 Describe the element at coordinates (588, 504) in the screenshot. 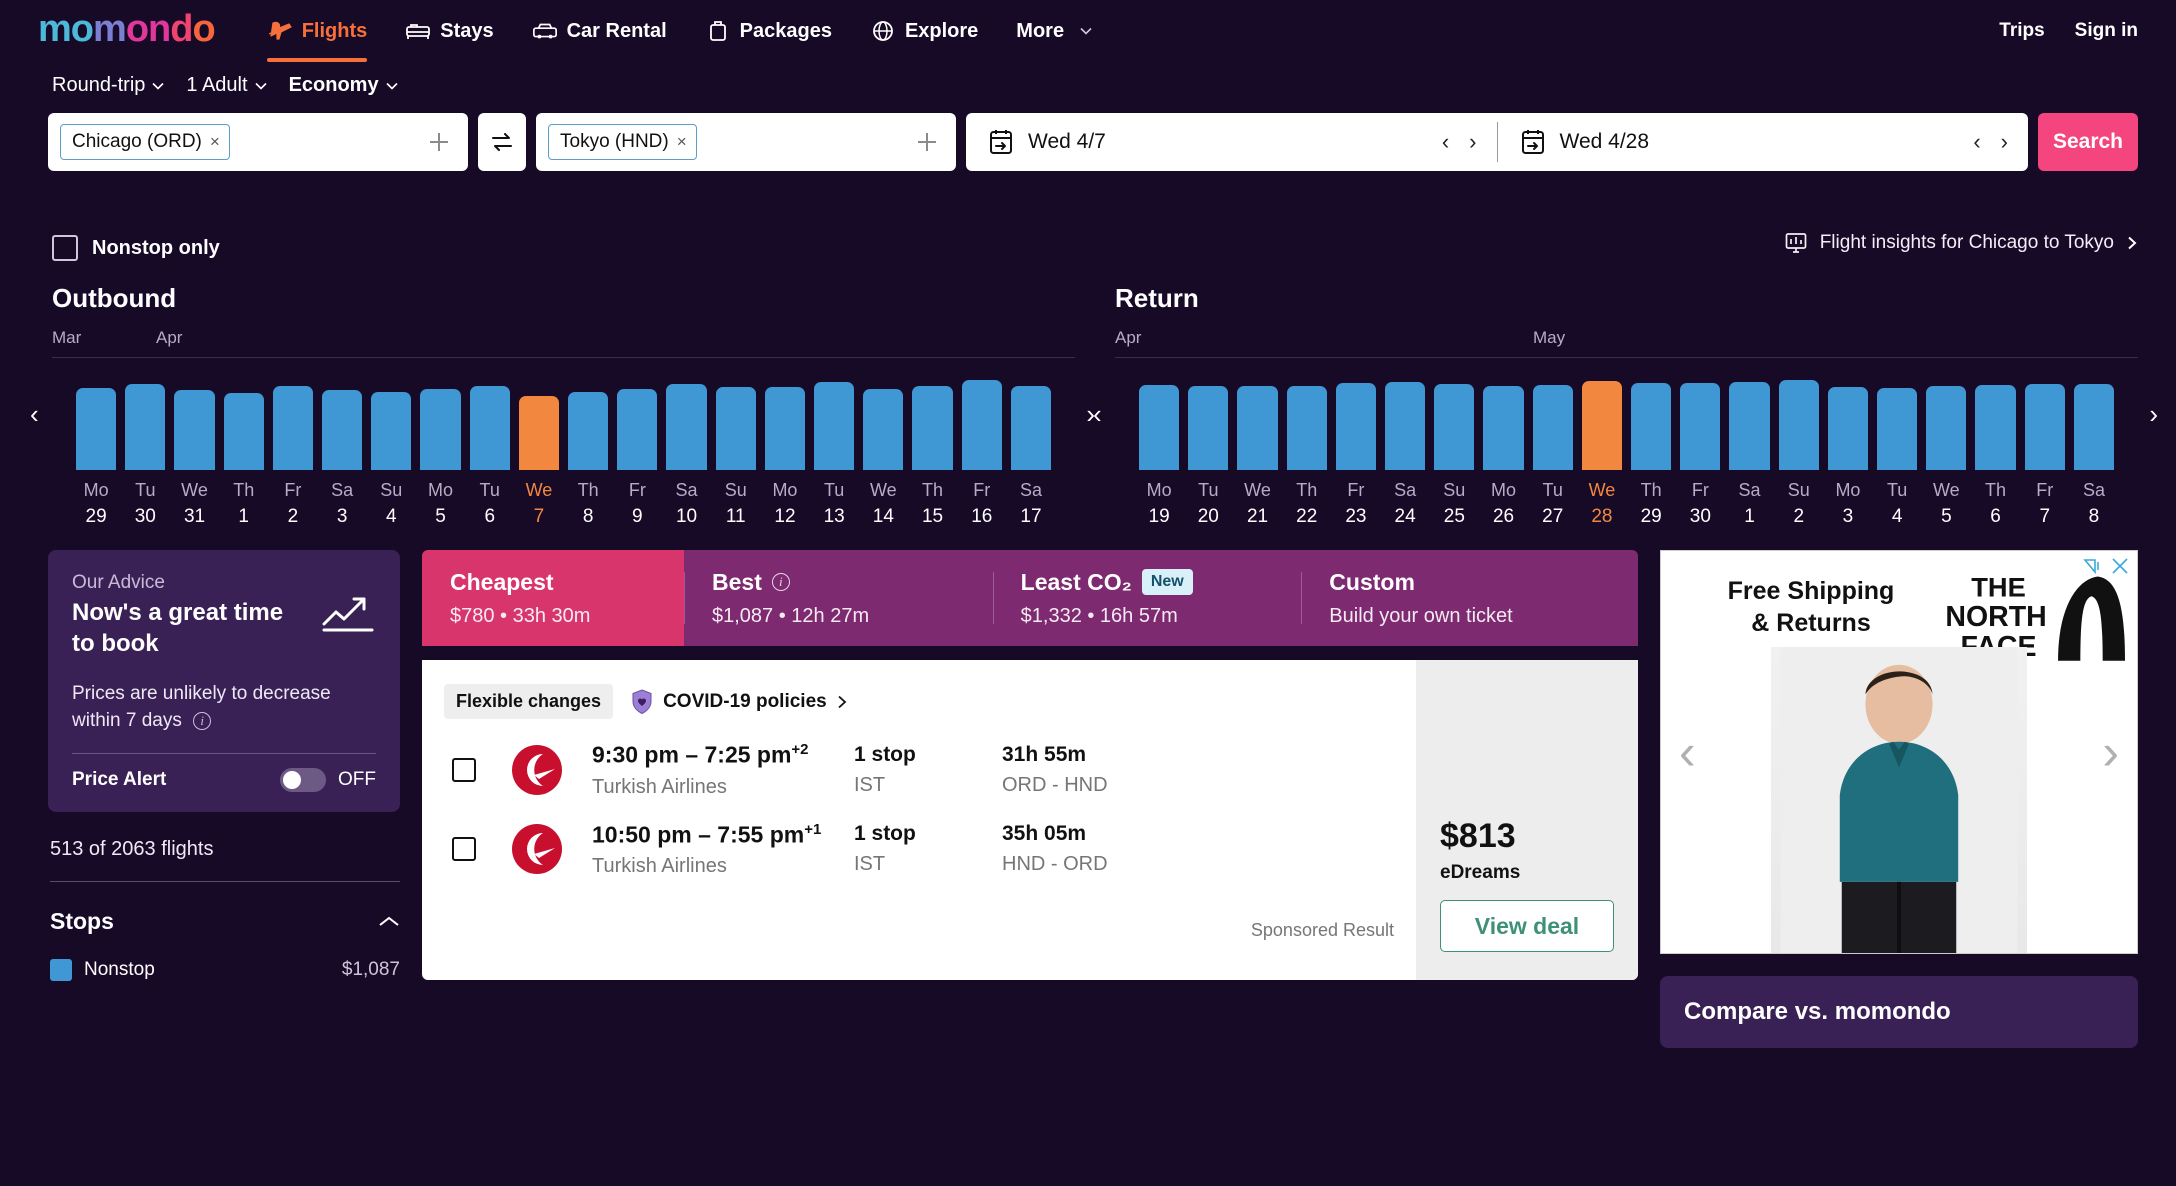

I see `outbound-day-label: Th 8` at that location.